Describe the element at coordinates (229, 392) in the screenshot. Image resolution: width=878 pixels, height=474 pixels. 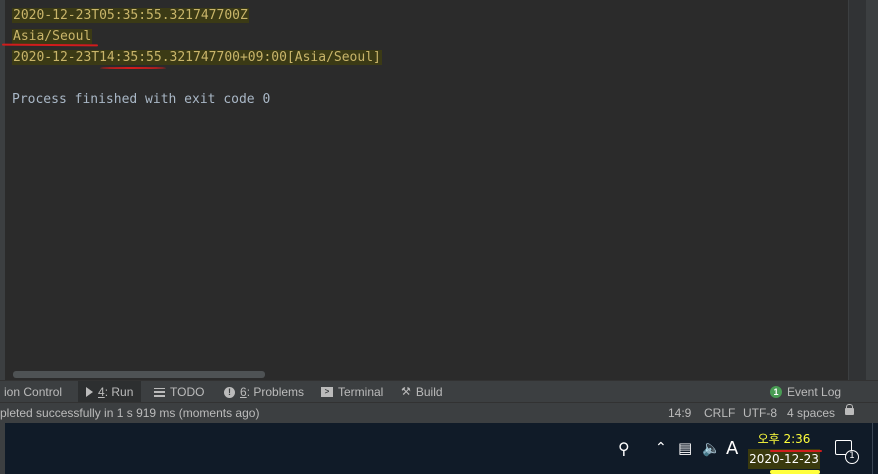
I see `problems-icon: !` at that location.